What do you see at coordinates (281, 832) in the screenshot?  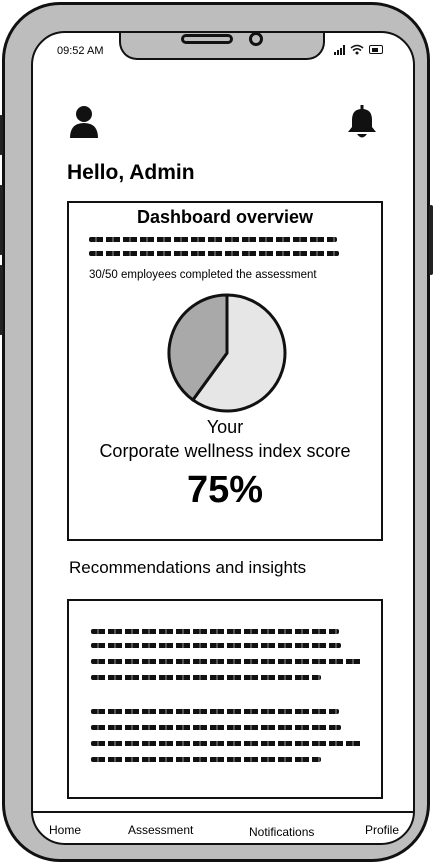 I see `nav-notifications: Notifications` at bounding box center [281, 832].